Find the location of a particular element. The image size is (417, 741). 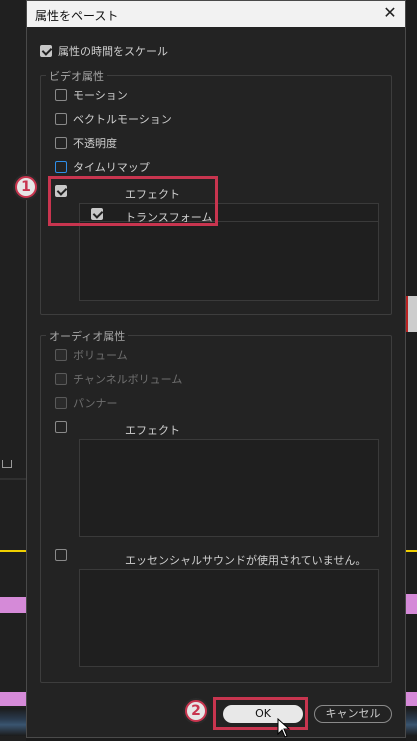

volume-label: ボリューム is located at coordinates (100, 355).